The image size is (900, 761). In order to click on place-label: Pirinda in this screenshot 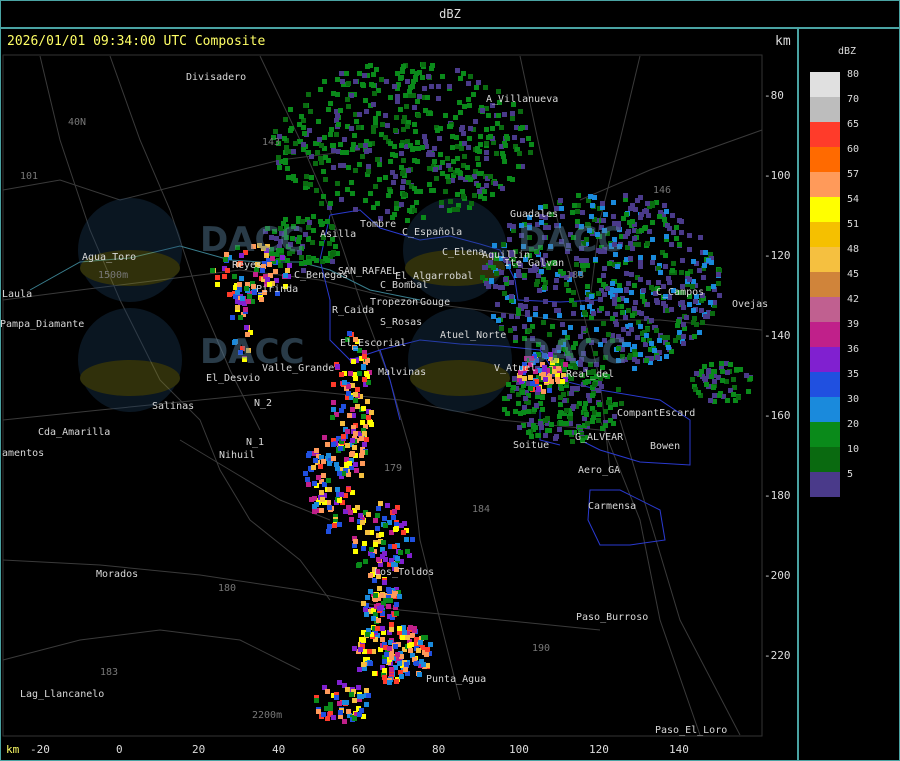, I will do `click(277, 289)`.